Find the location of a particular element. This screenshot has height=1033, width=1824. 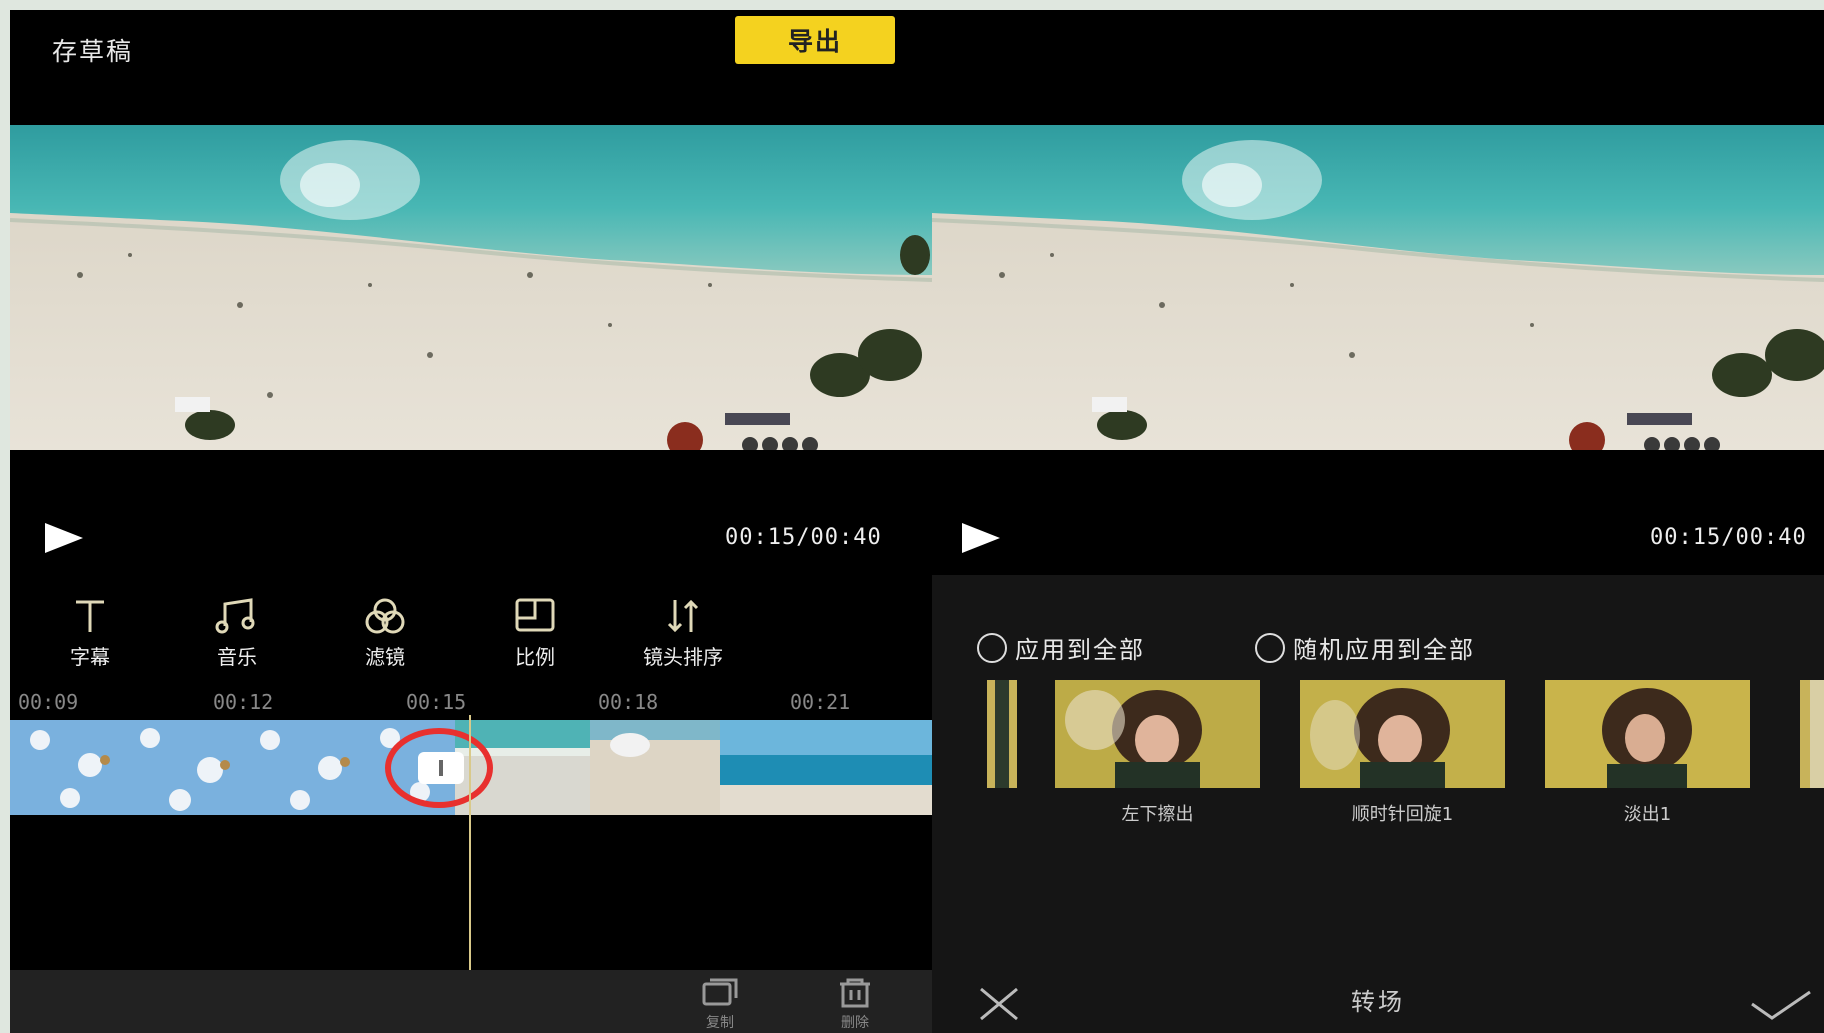

filter-icon is located at coordinates (385, 616).